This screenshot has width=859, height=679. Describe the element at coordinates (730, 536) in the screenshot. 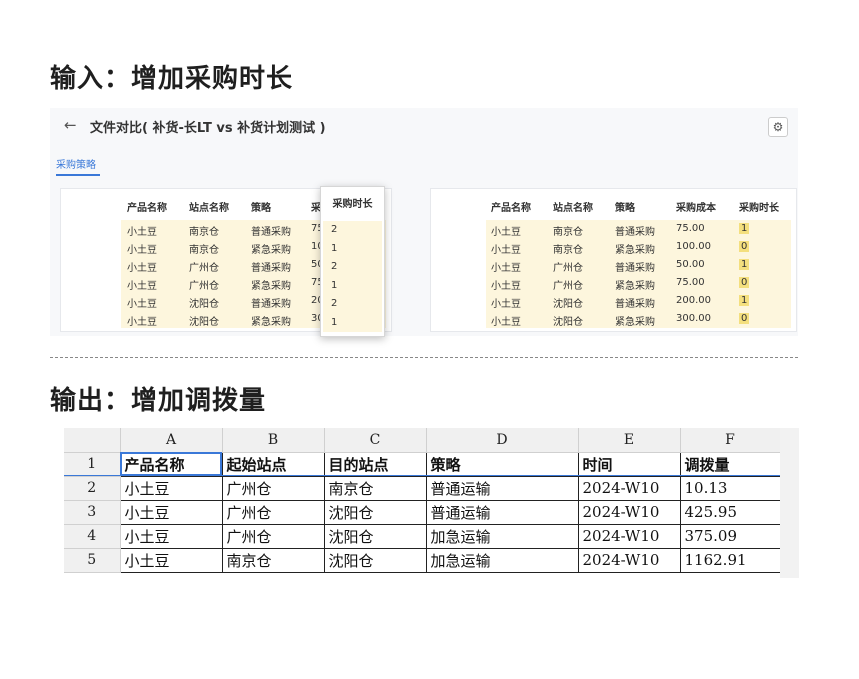

I see `sheet-cell: 375.09` at that location.